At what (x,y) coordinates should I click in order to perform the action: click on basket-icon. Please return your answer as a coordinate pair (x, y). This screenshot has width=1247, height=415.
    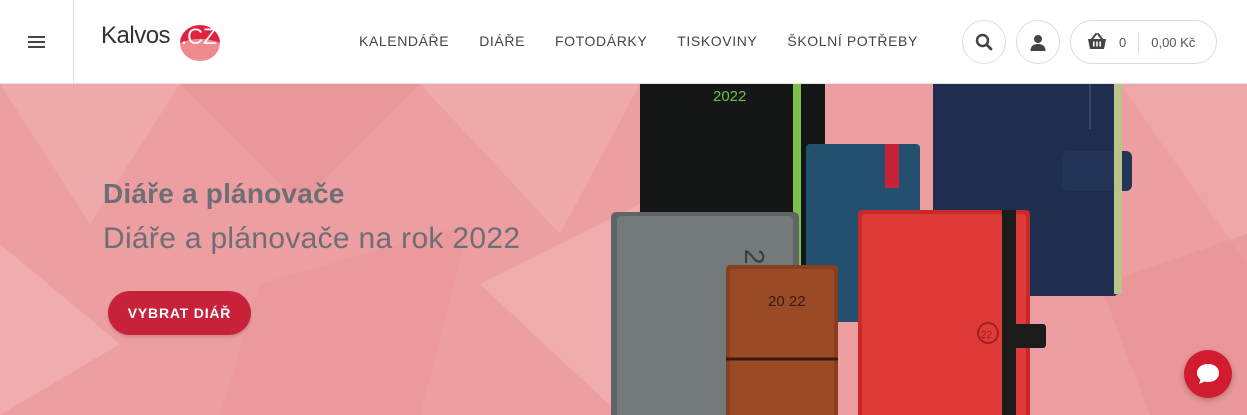
    Looking at the image, I should click on (1097, 41).